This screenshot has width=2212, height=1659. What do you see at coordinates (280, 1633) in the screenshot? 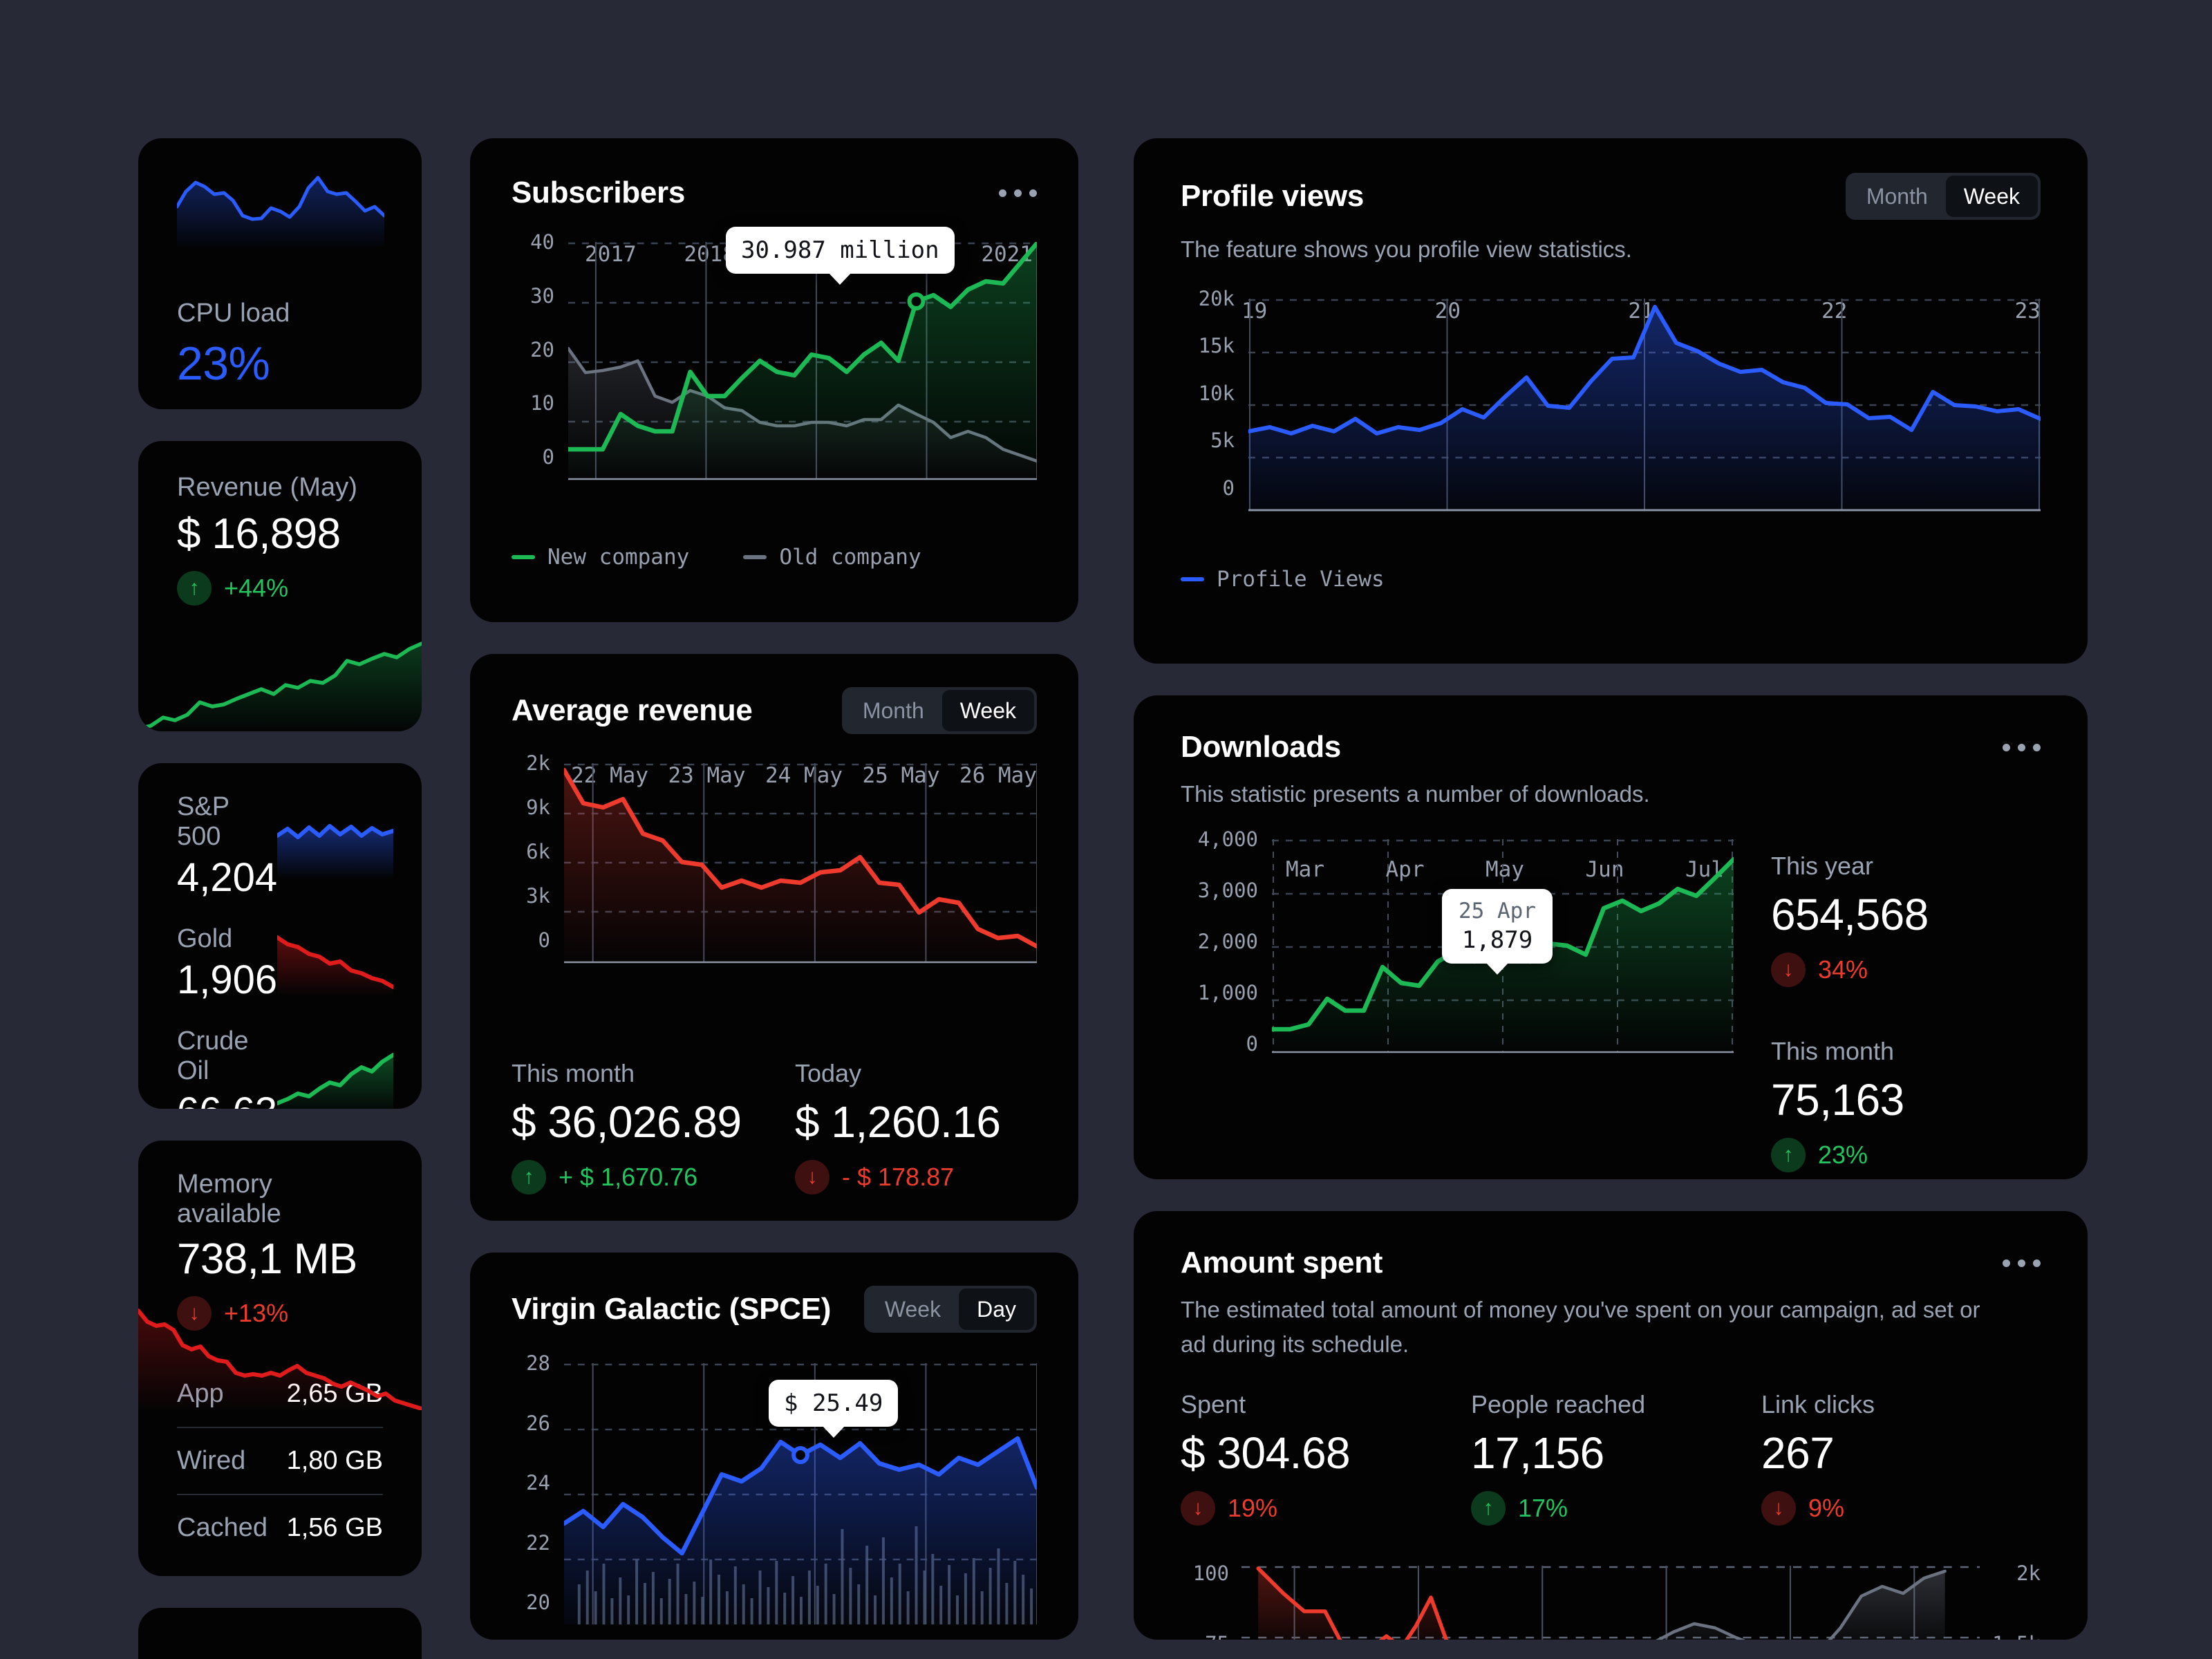
I see `next-card-partial` at bounding box center [280, 1633].